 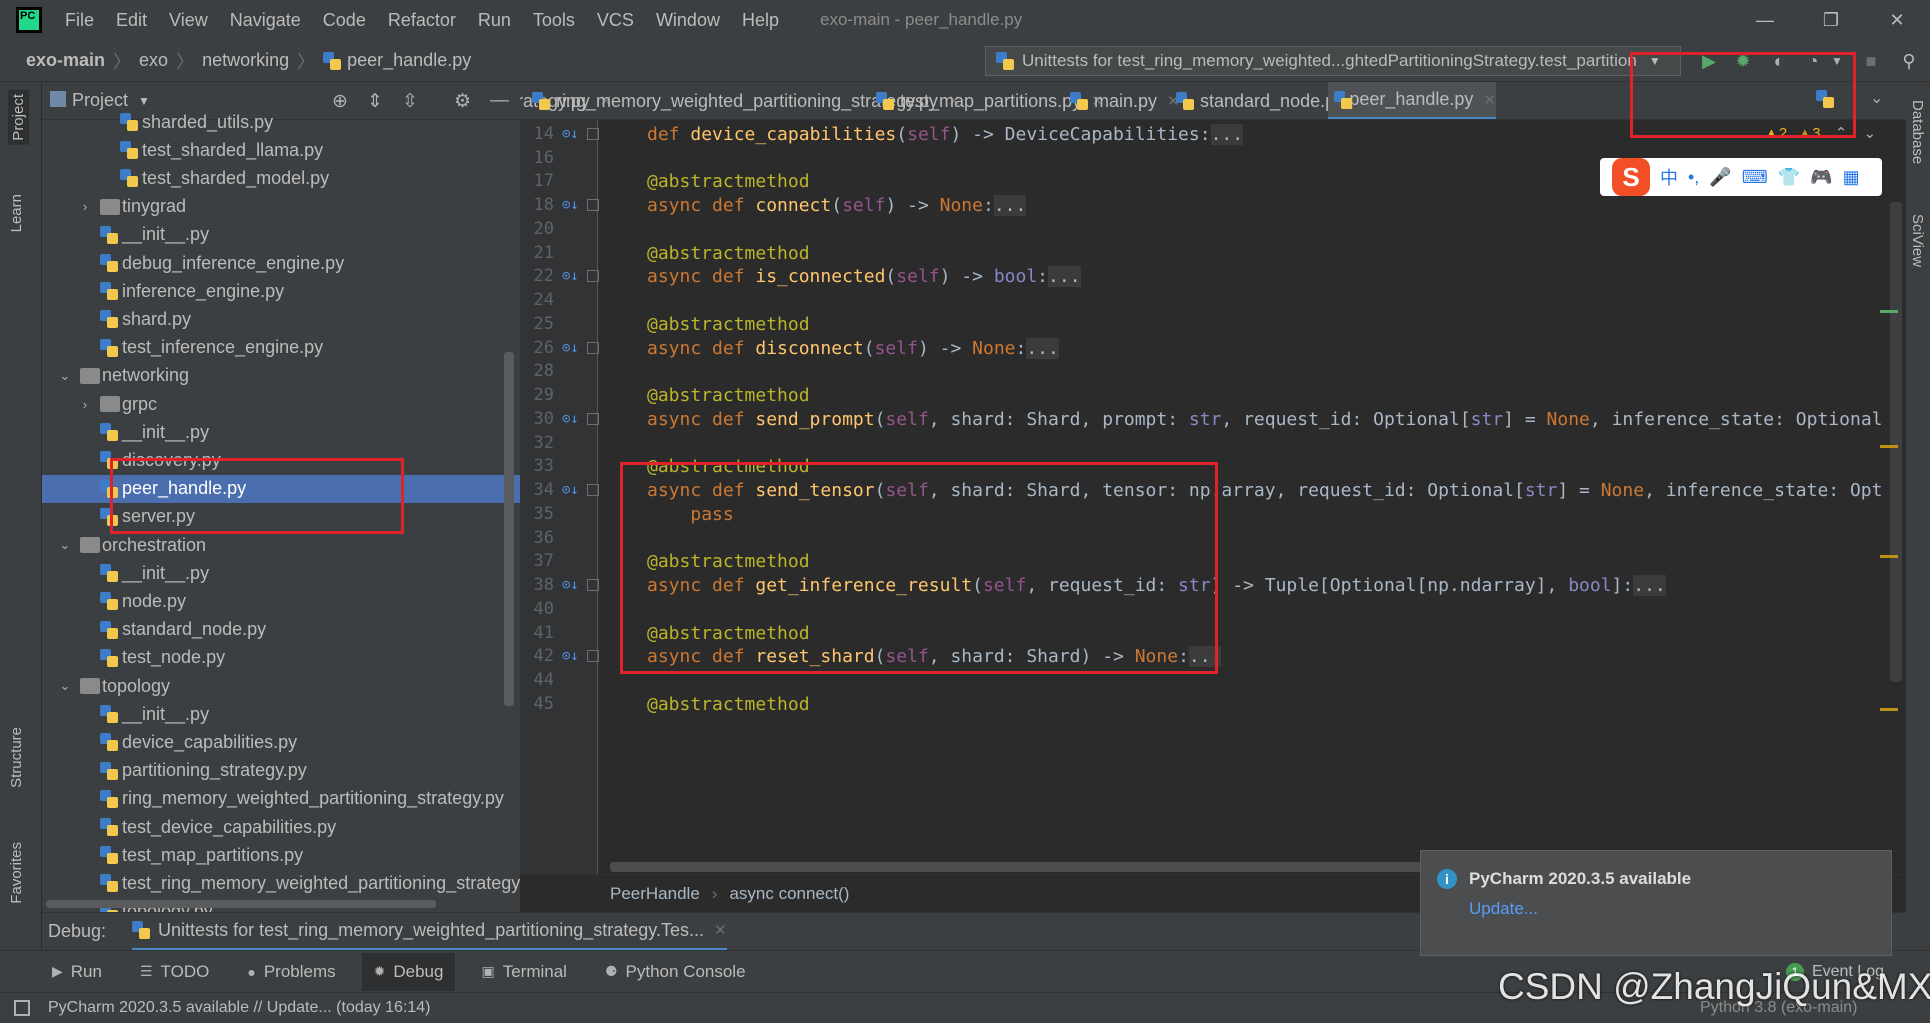 What do you see at coordinates (1720, 177) in the screenshot?
I see `microphone-icon: 🎤` at bounding box center [1720, 177].